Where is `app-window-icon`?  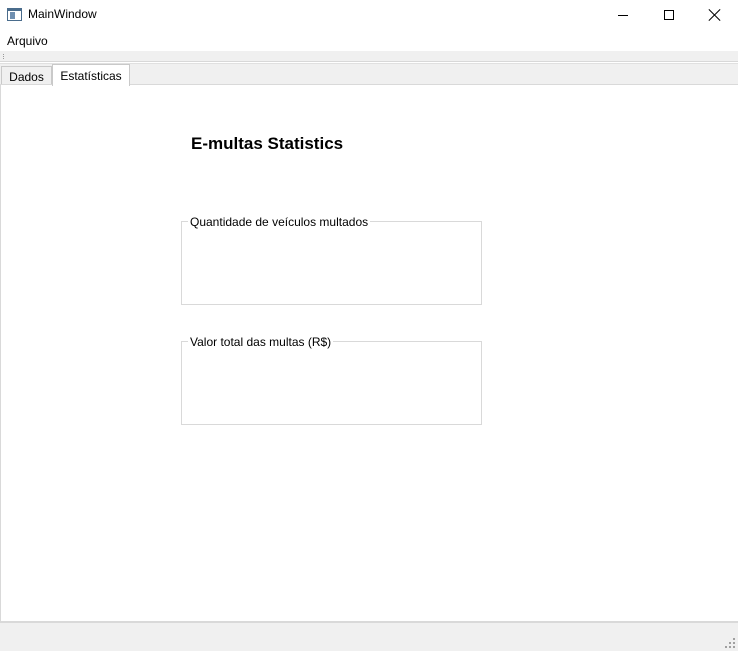 app-window-icon is located at coordinates (14, 14).